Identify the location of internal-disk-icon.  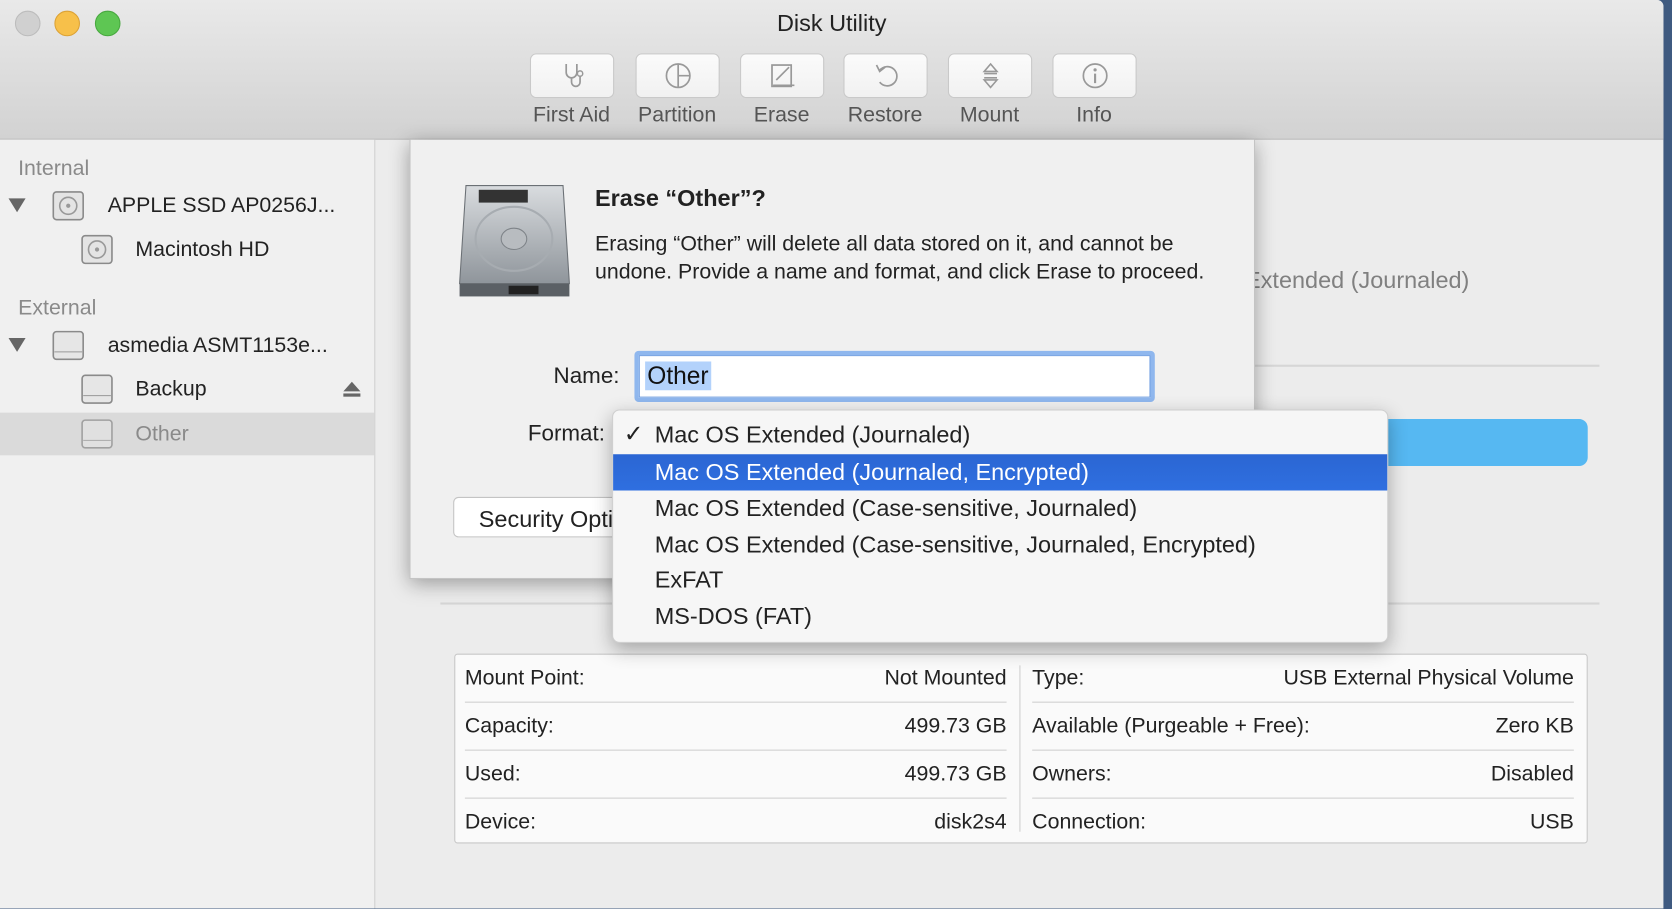
(68, 206).